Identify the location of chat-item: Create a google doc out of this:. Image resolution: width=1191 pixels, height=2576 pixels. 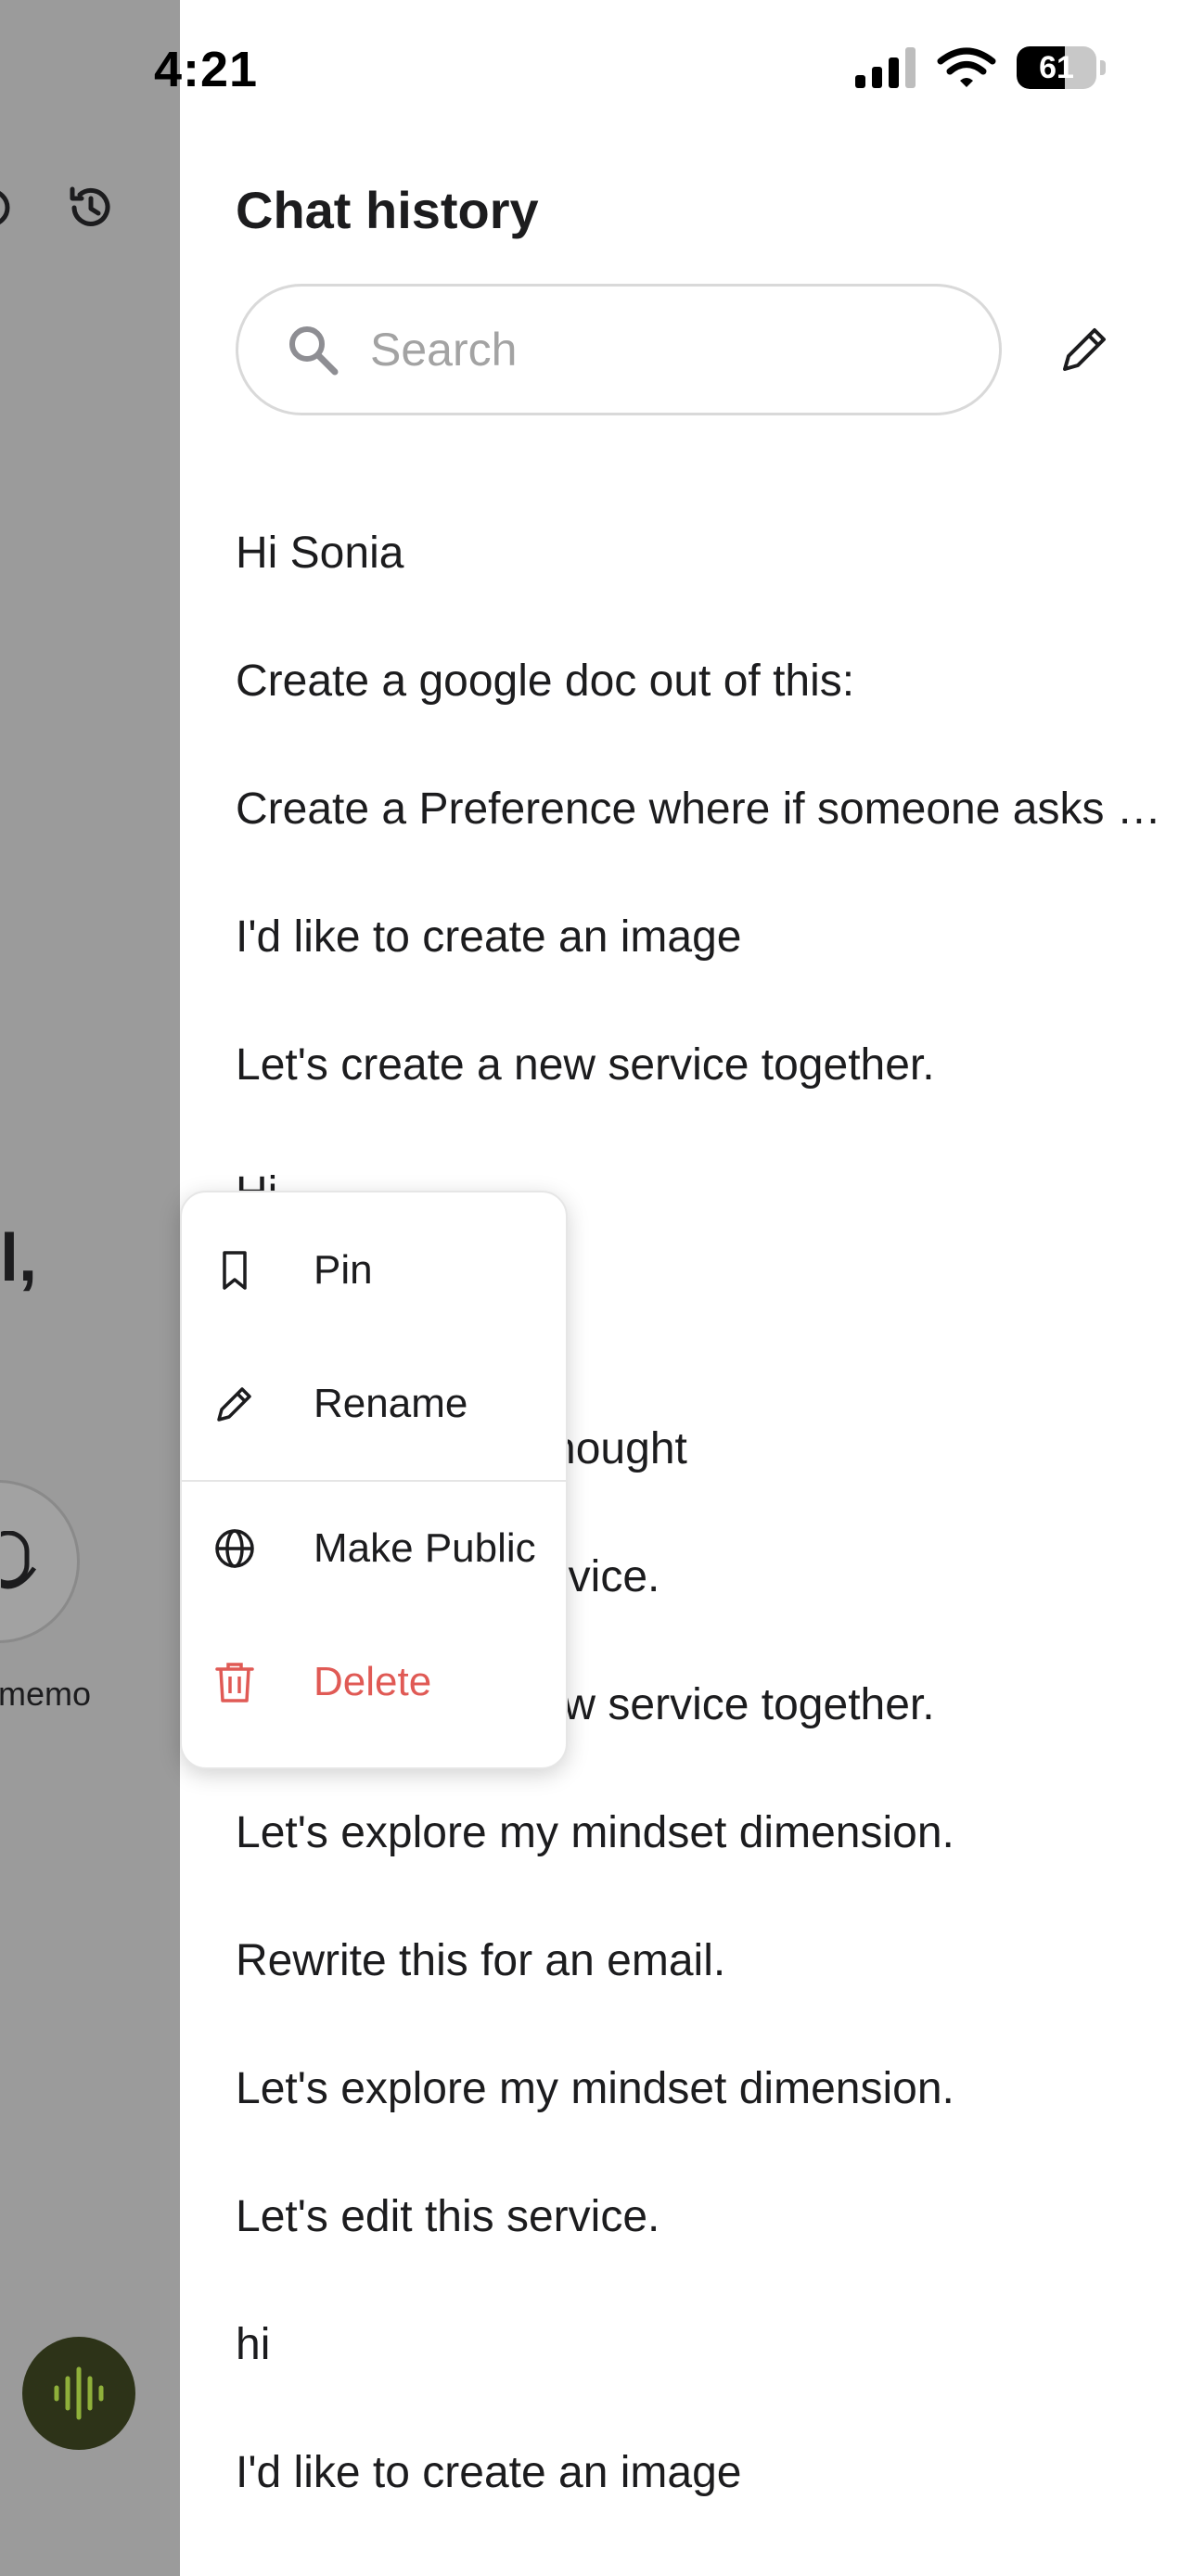
(713, 682).